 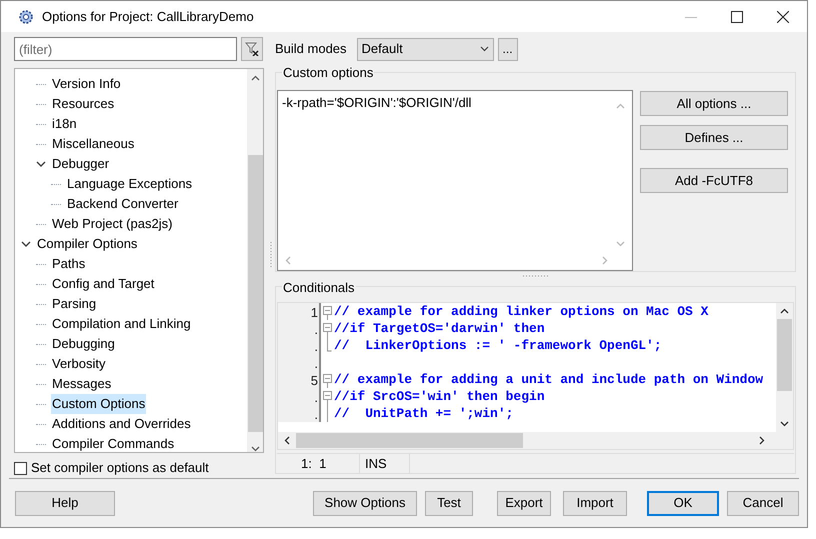 What do you see at coordinates (86, 84) in the screenshot?
I see `tree-item: Version Info` at bounding box center [86, 84].